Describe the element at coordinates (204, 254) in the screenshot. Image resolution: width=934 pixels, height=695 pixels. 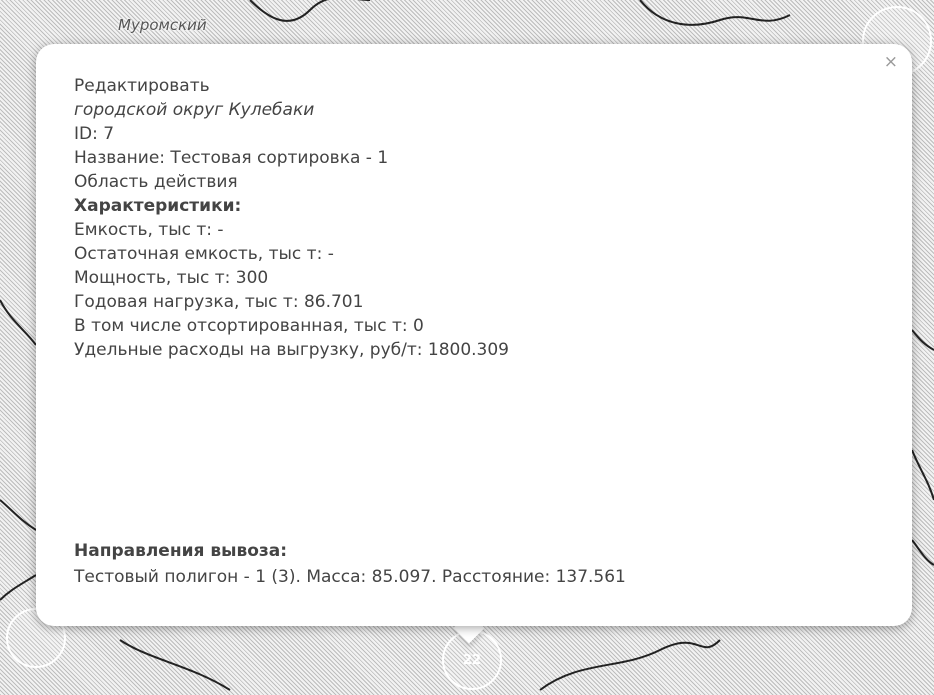
I see `characteristic-residual-capacity: Остаточная емкость, тыс т: -` at that location.